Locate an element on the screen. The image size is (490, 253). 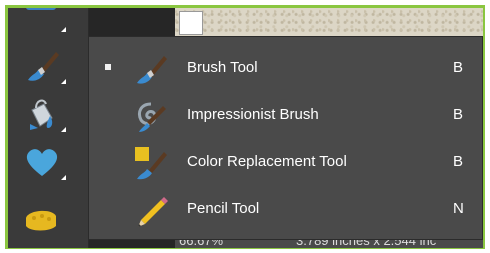
menu-item-impressionist-brush: Impressionist Brush B is located at coordinates (285, 115).